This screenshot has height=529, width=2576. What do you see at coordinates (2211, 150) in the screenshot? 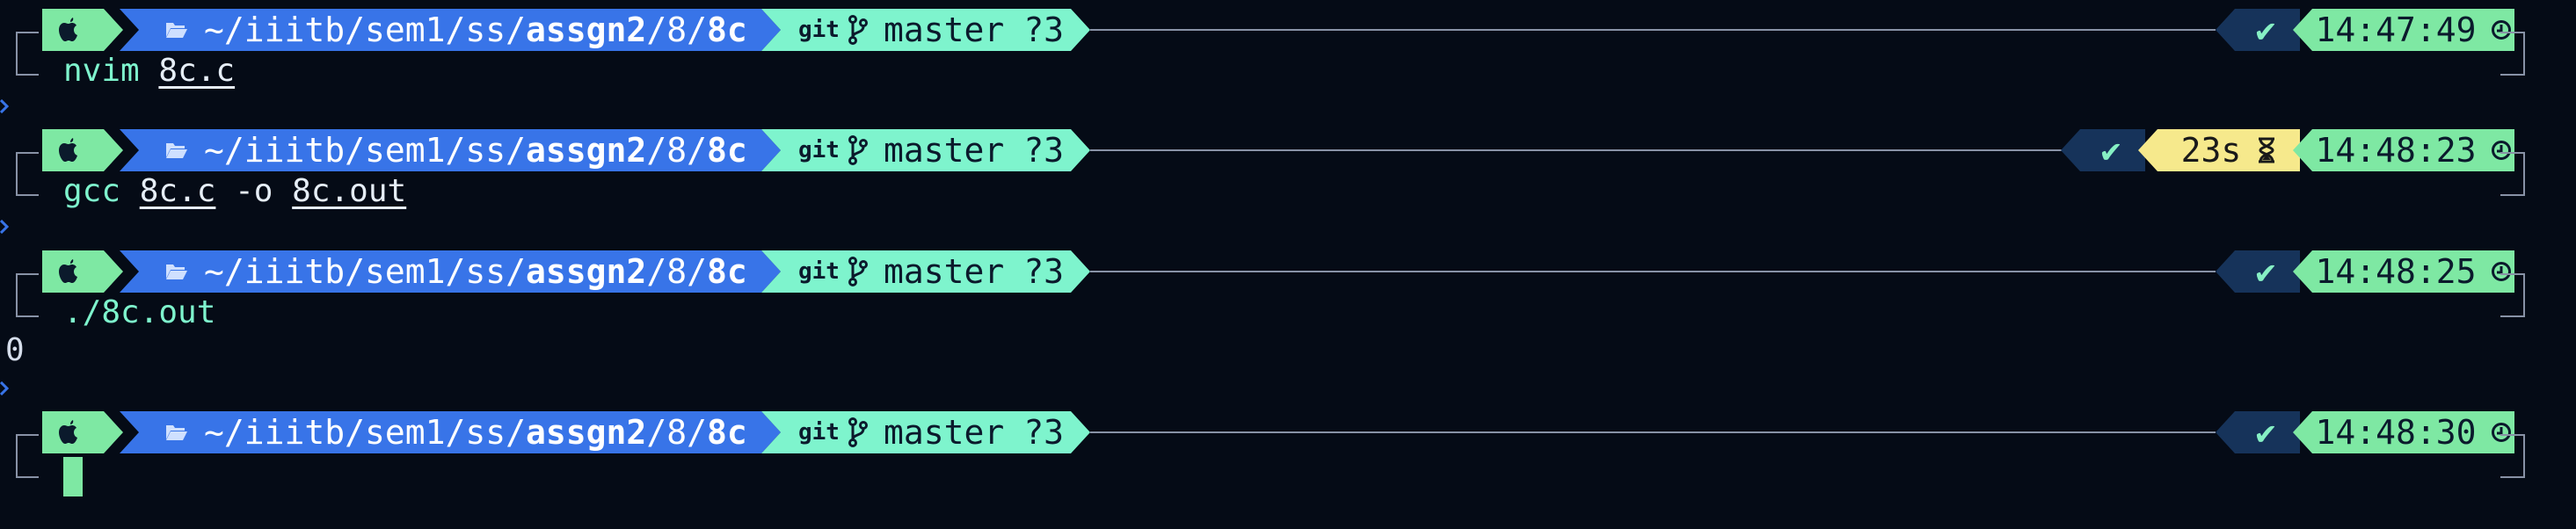
I see `duration: 23s` at bounding box center [2211, 150].